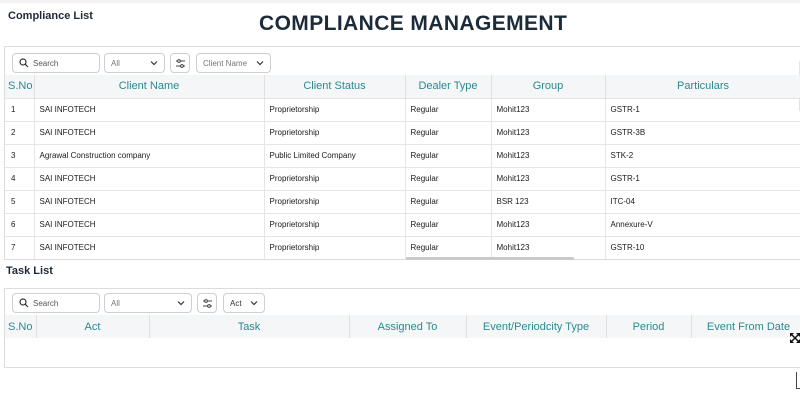  What do you see at coordinates (236, 303) in the screenshot?
I see `act-select-value: Act` at bounding box center [236, 303].